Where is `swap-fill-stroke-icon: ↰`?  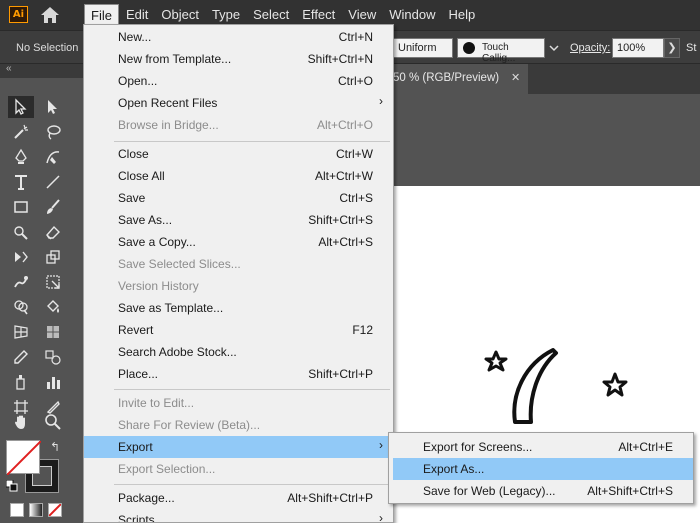
swap-fill-stroke-icon: ↰ is located at coordinates (57, 447).